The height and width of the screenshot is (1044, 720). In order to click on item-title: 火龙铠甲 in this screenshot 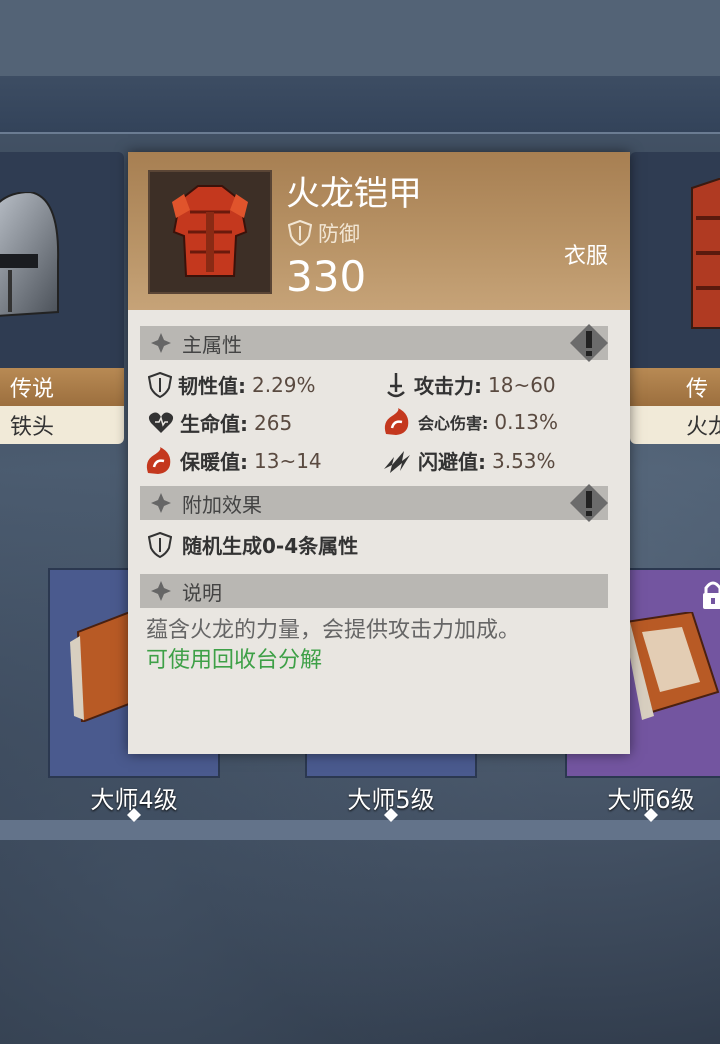, I will do `click(354, 194)`.